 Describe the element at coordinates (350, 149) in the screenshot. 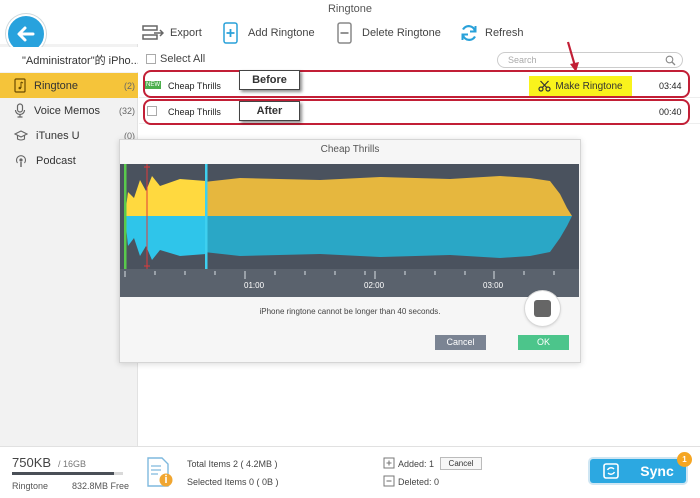

I see `dialog-title: Cheap Thrills` at that location.